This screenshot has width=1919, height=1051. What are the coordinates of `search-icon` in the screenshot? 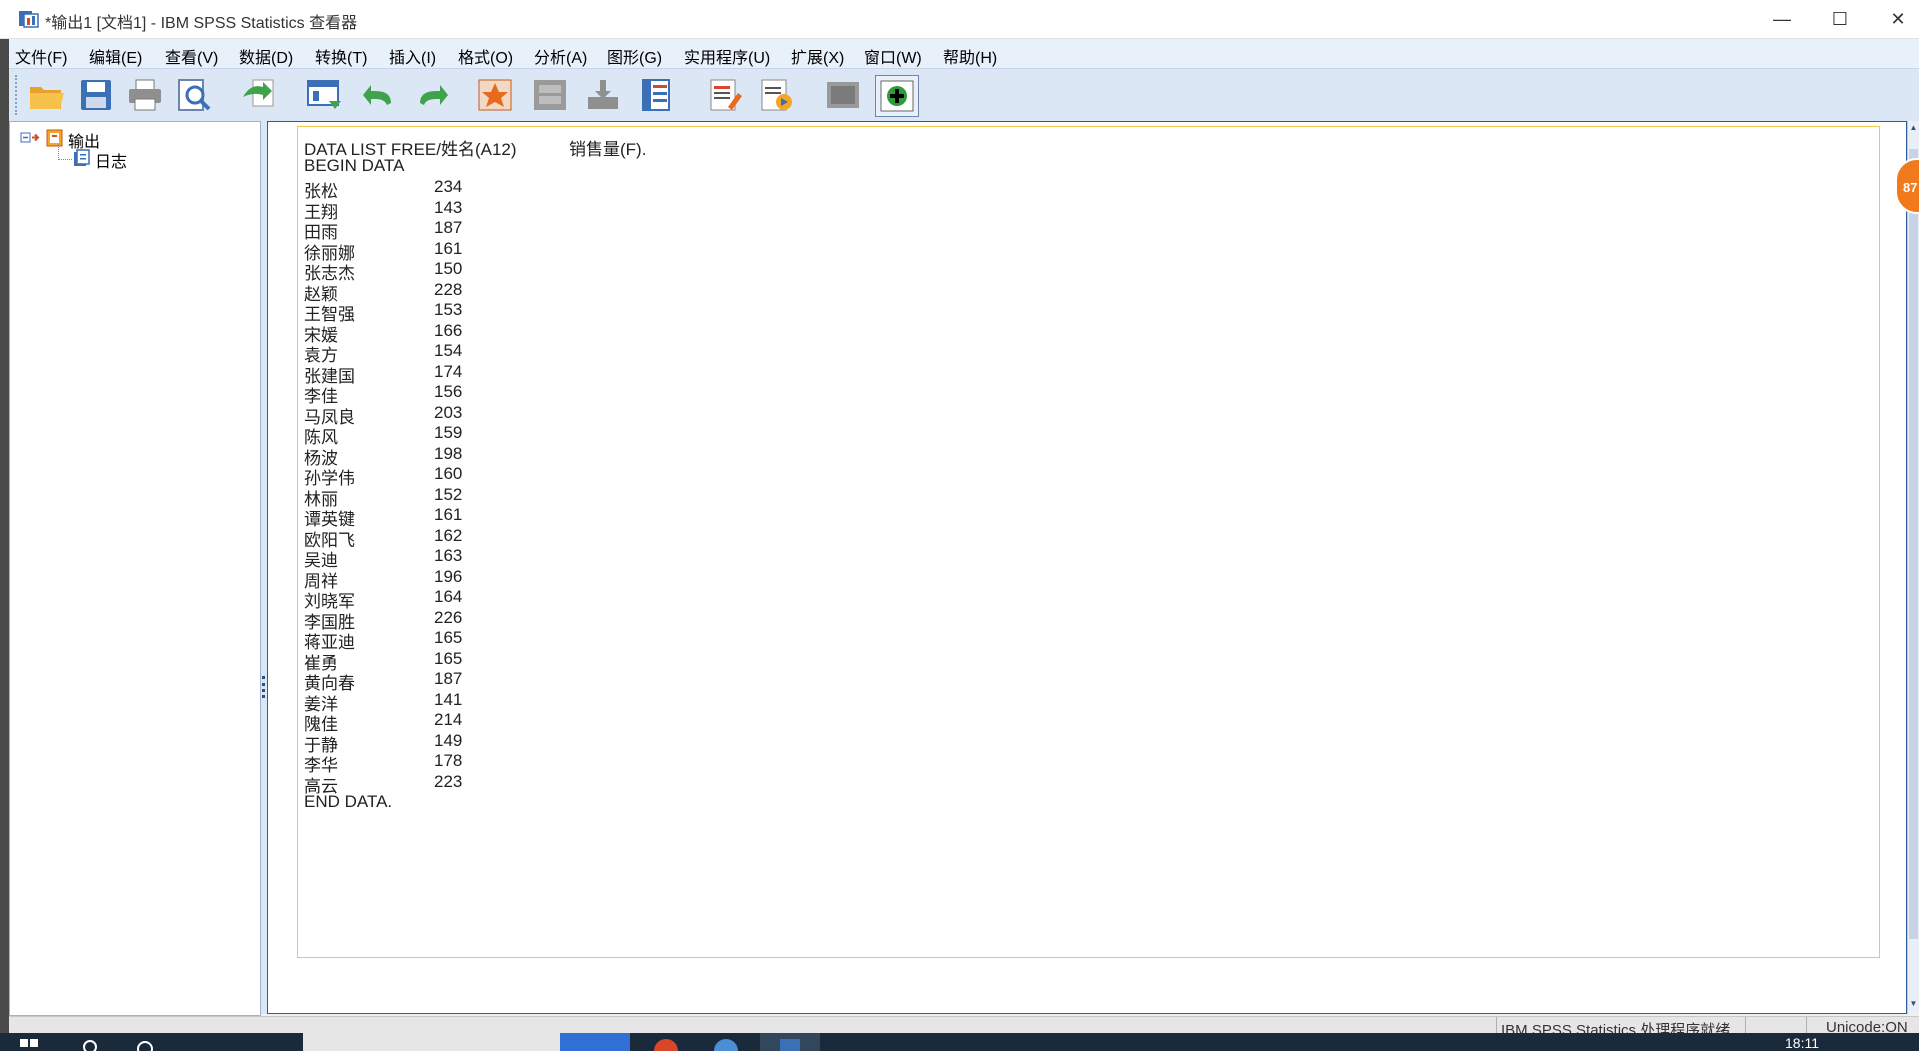 It's located at (90, 1042).